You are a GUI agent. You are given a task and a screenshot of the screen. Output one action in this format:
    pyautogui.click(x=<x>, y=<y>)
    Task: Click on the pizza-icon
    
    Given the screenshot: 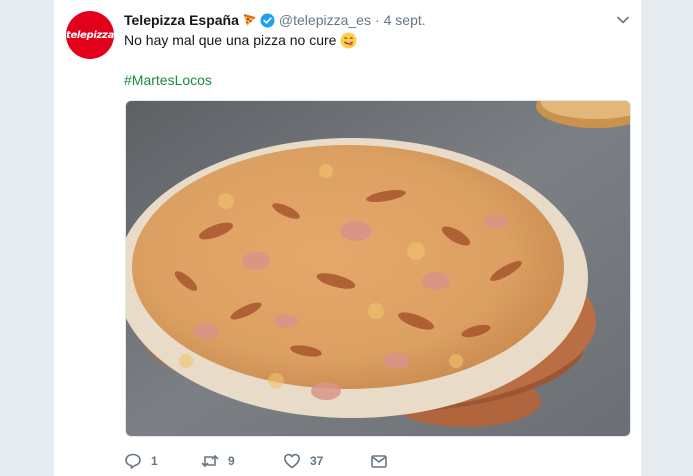 What is the action you would take?
    pyautogui.click(x=249, y=20)
    